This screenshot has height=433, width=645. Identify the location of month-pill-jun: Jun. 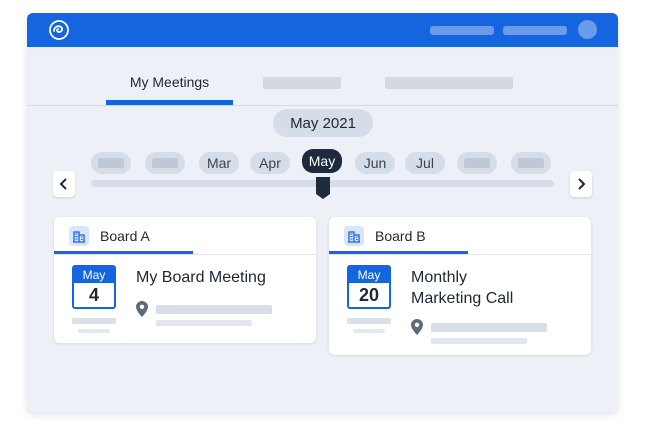
(375, 163).